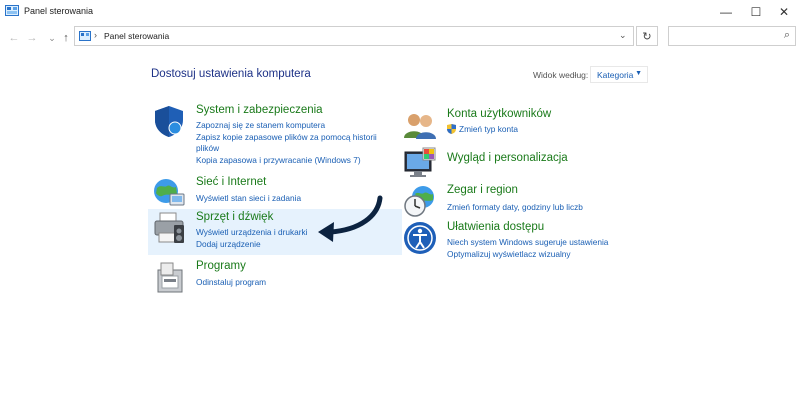  Describe the element at coordinates (527, 242) in the screenshot. I see `link-suggest-settings: Niech system Windows sugeruje ustawienia` at that location.